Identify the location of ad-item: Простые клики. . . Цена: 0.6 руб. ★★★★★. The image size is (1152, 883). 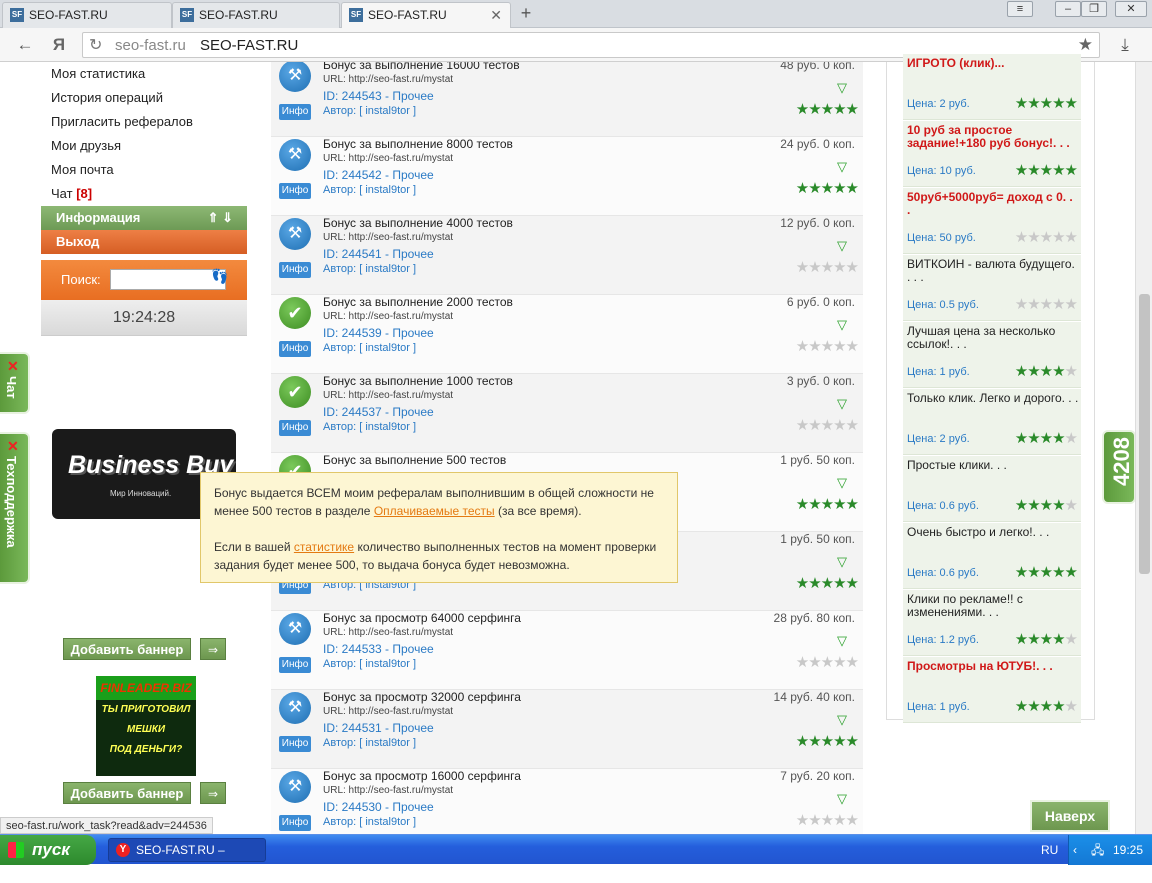
(992, 489).